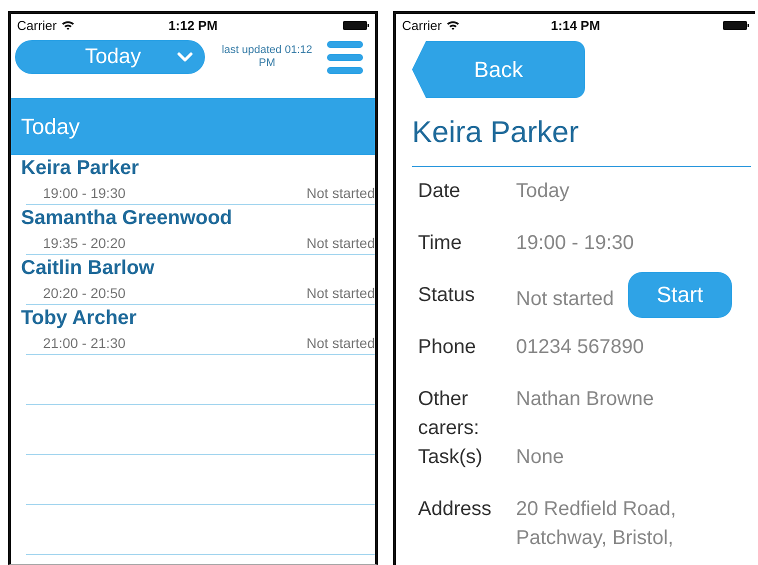 This screenshot has height=565, width=758. What do you see at coordinates (84, 242) in the screenshot?
I see `time-range: 19:35 - 20:20` at bounding box center [84, 242].